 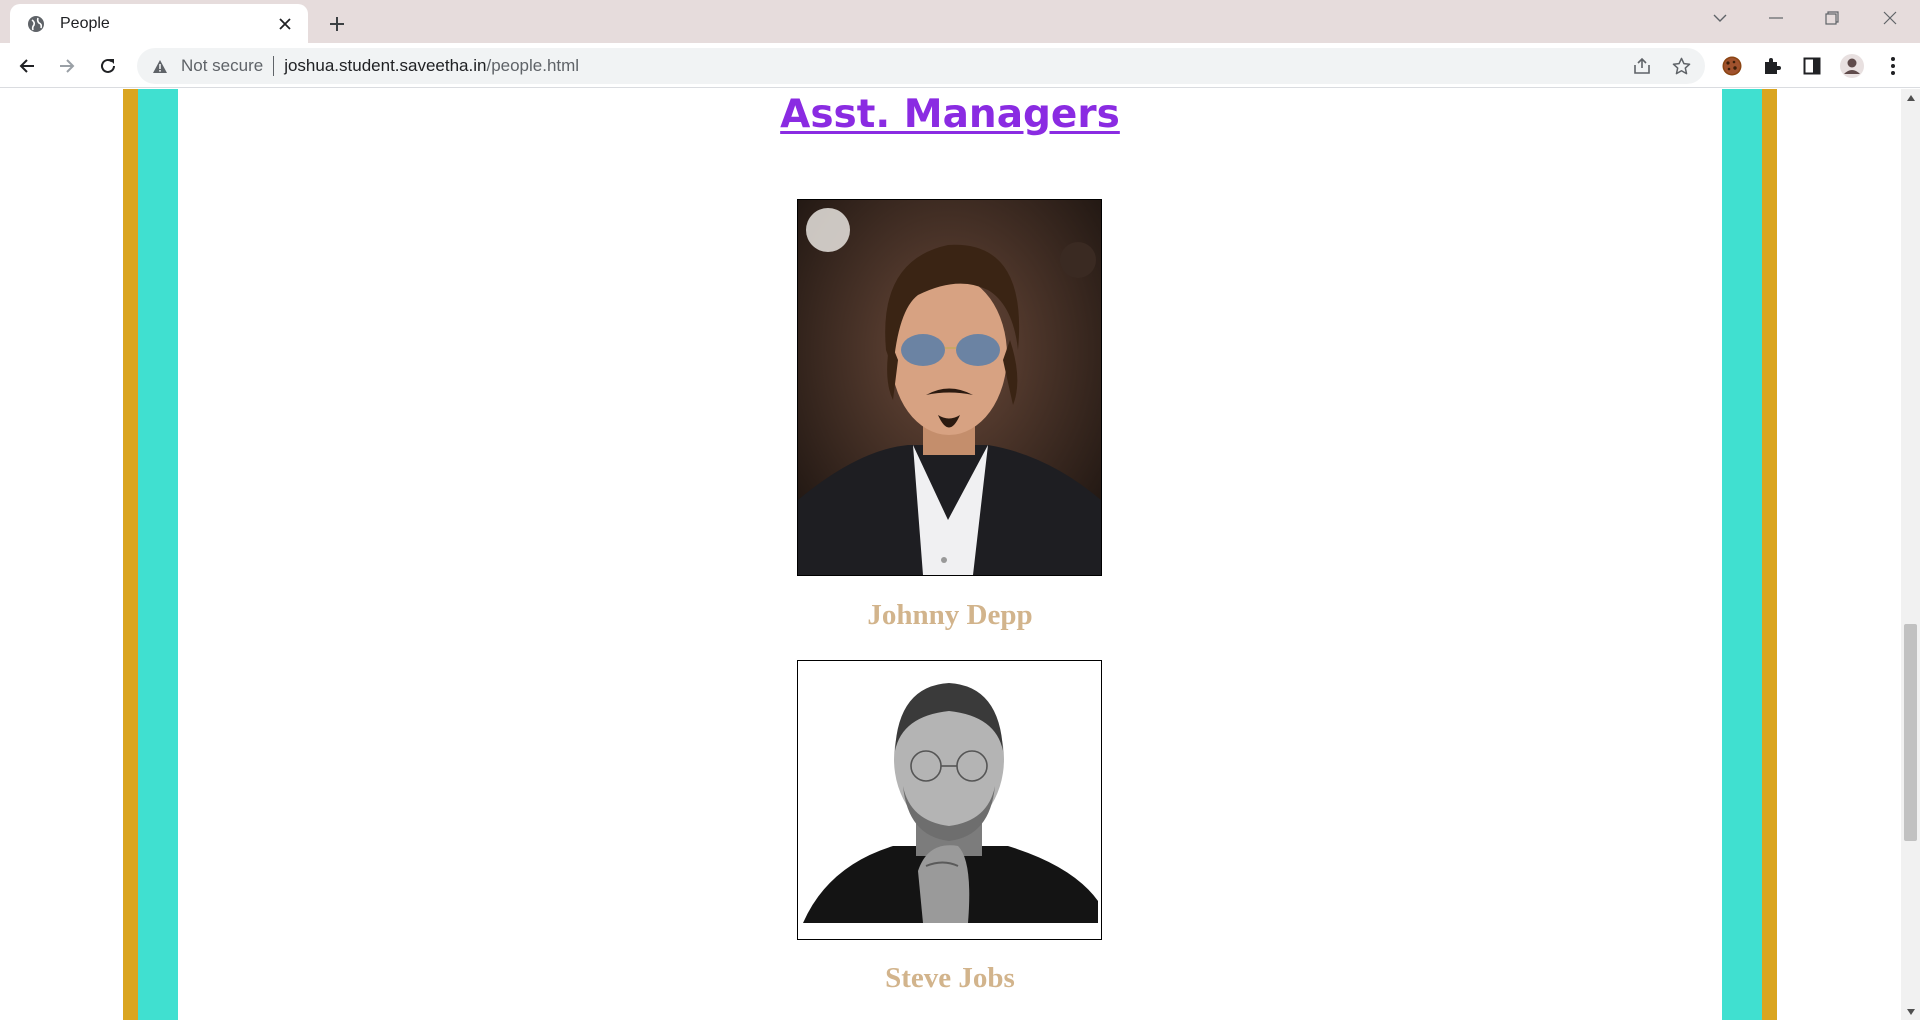 What do you see at coordinates (1812, 66) in the screenshot?
I see `side-panel-icon` at bounding box center [1812, 66].